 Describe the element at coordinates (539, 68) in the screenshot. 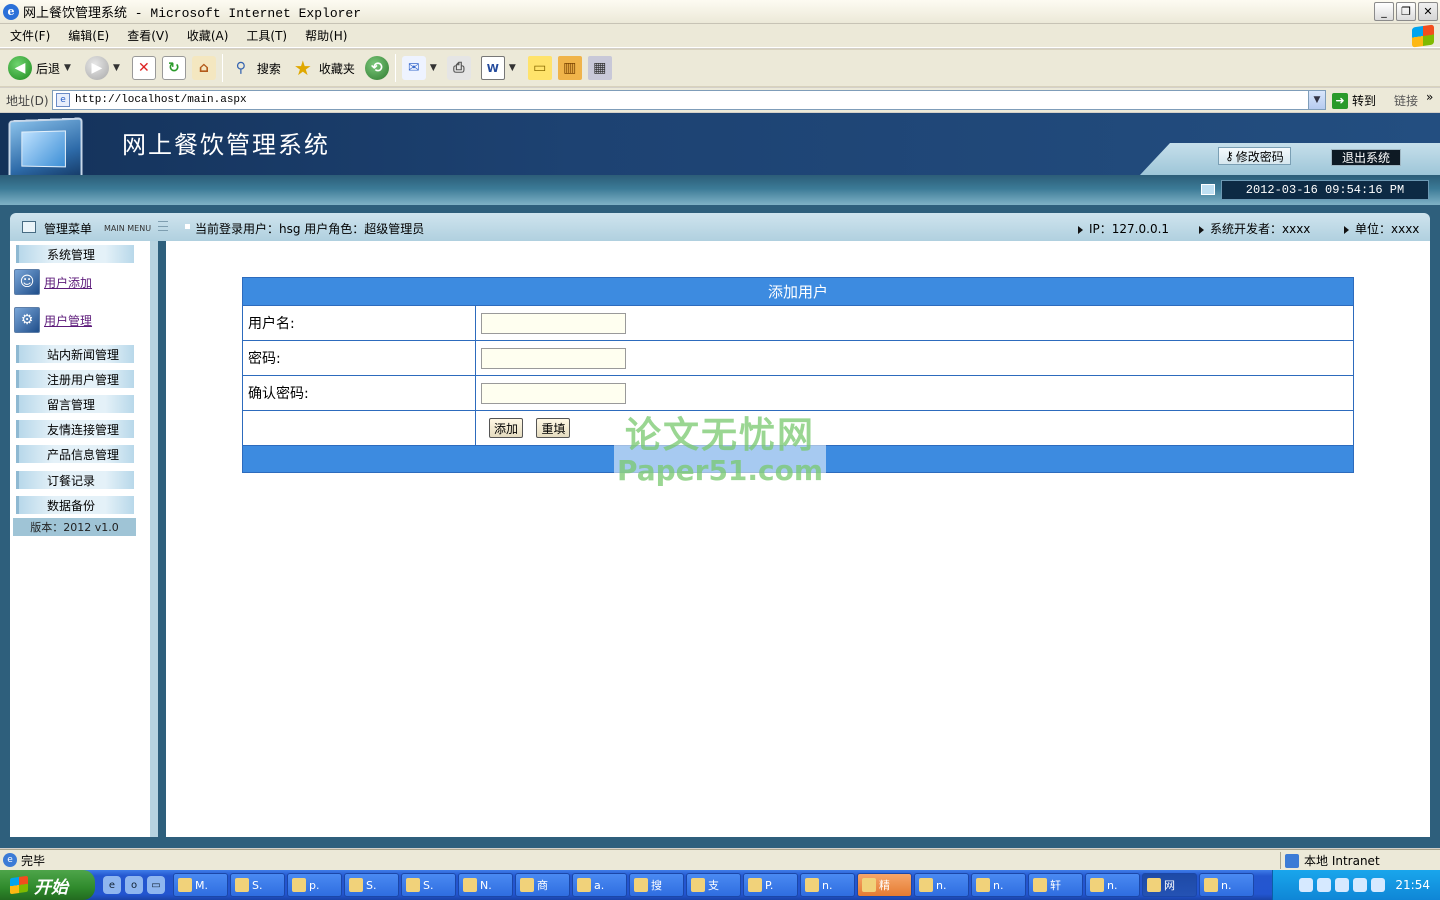

I see `note-button: ▭` at that location.